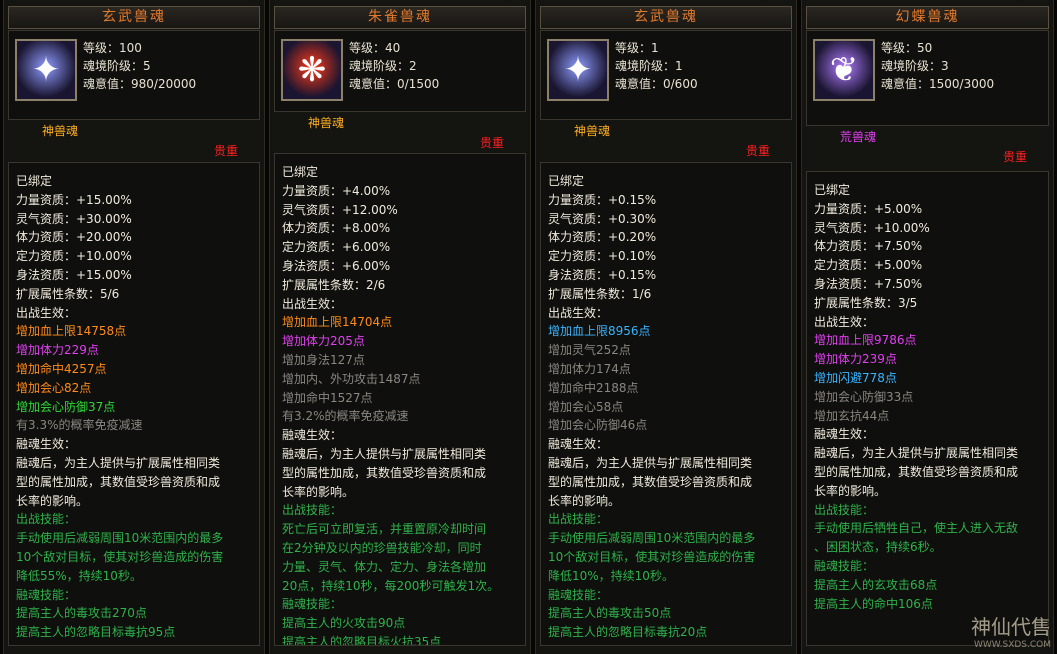 This screenshot has height=654, width=1057. Describe the element at coordinates (866, 302) in the screenshot. I see `attribute-line: 扩展属性条数：3/5` at that location.